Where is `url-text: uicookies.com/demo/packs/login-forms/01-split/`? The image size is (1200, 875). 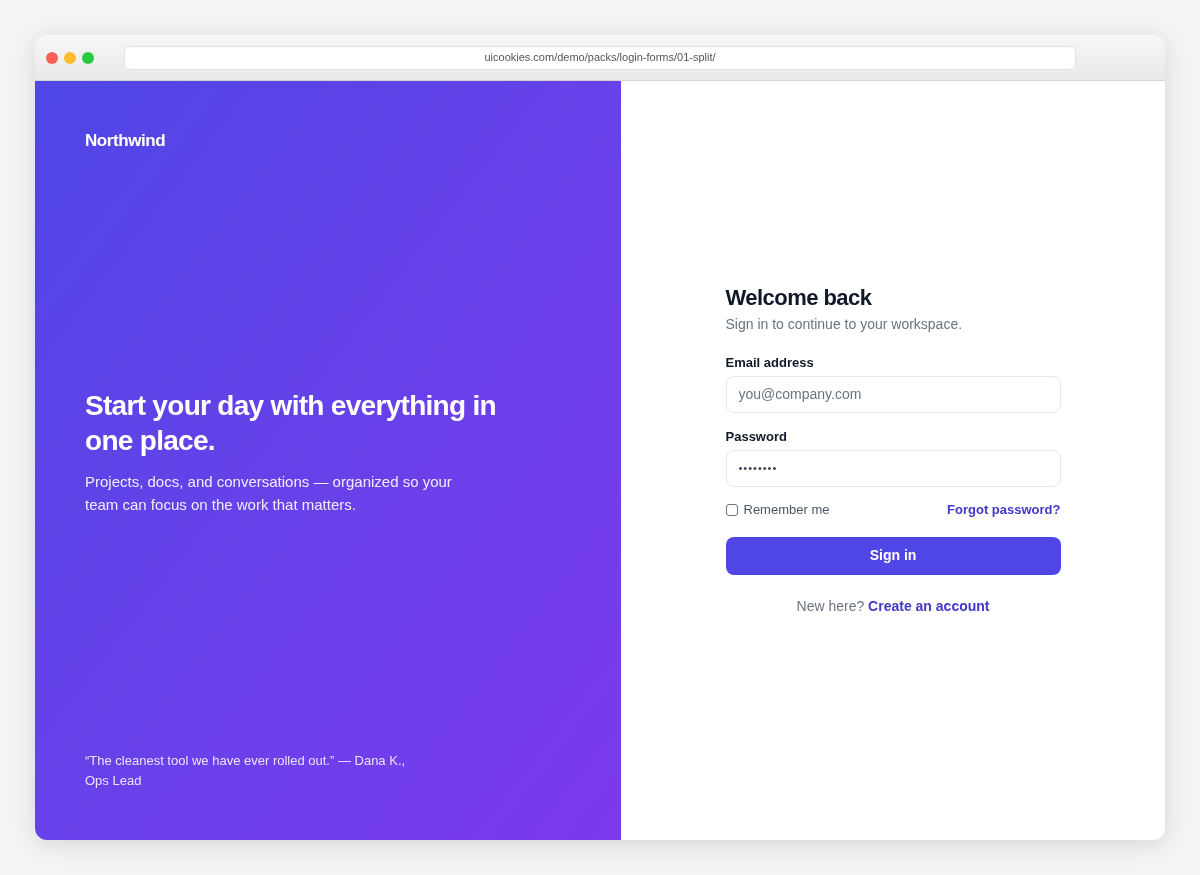 url-text: uicookies.com/demo/packs/login-forms/01-split/ is located at coordinates (600, 58).